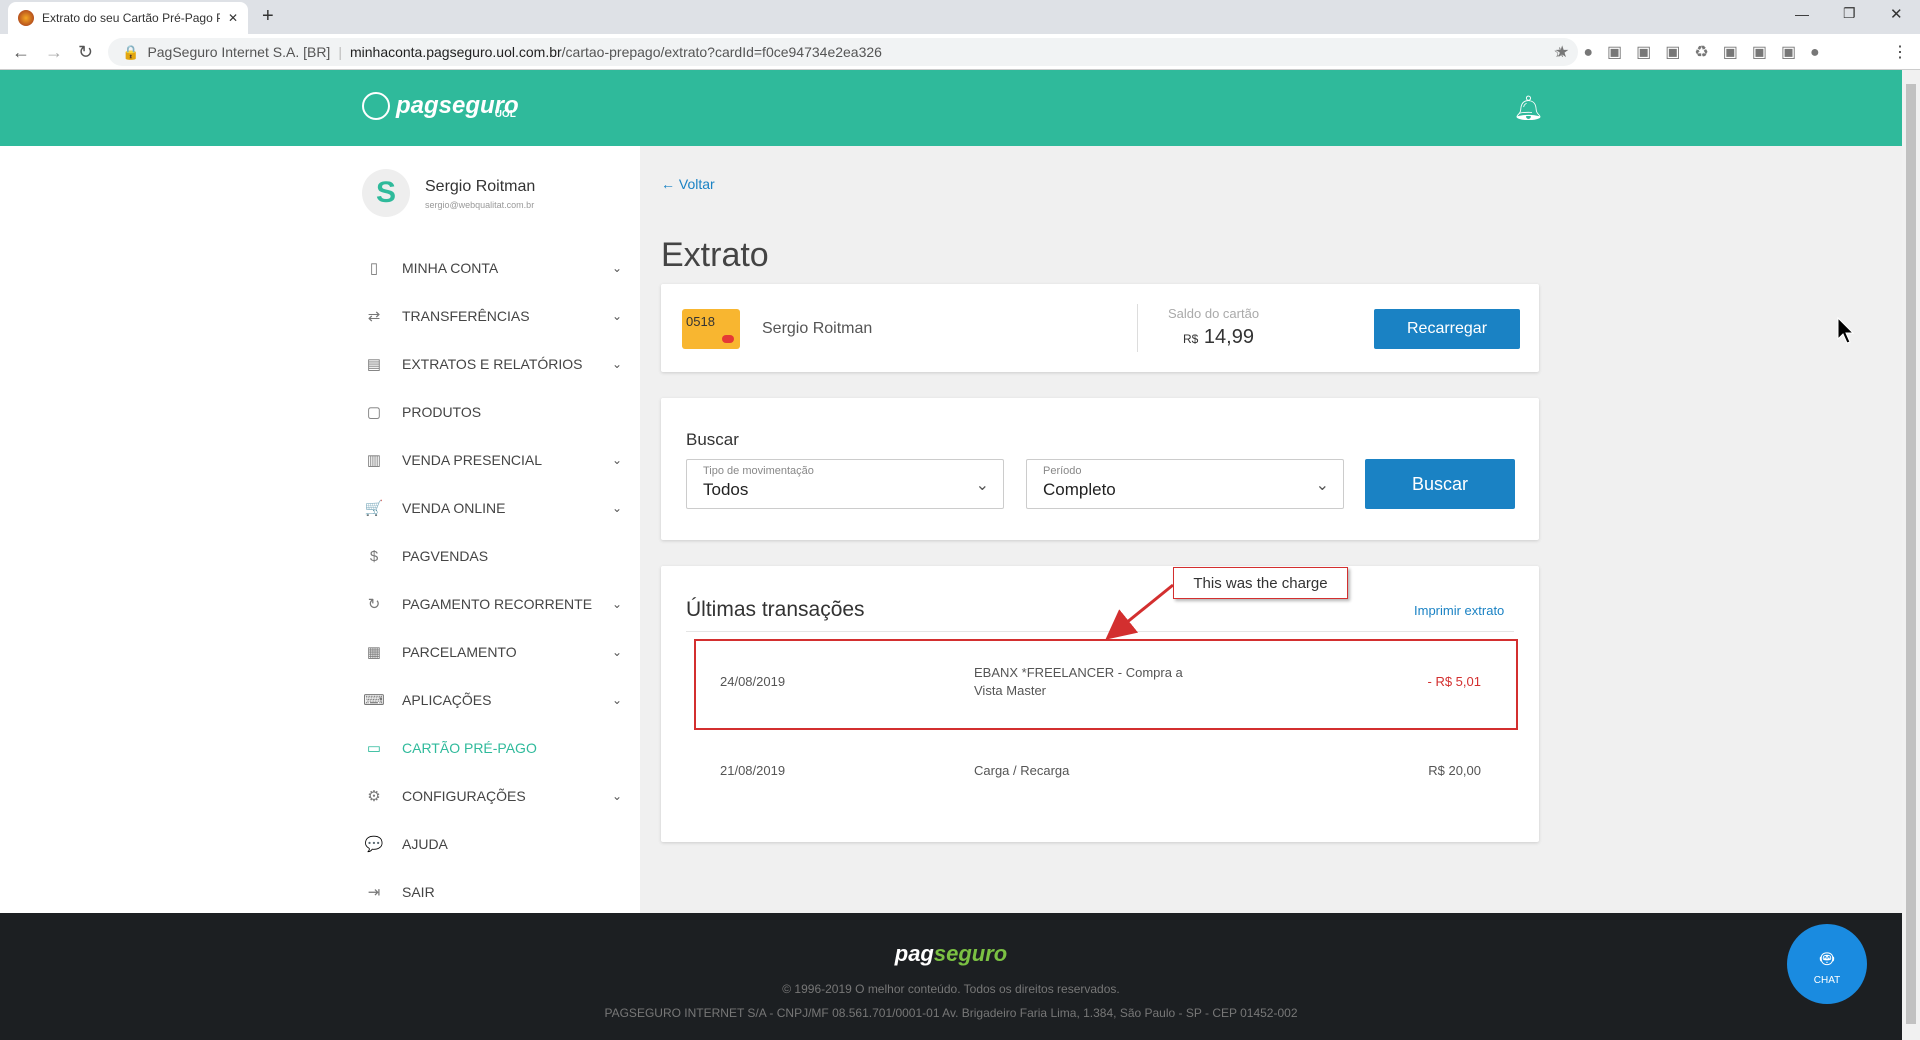  I want to click on sidebar-item-4: ▥ VENDA PRESENCIAL ⌄, so click(492, 460).